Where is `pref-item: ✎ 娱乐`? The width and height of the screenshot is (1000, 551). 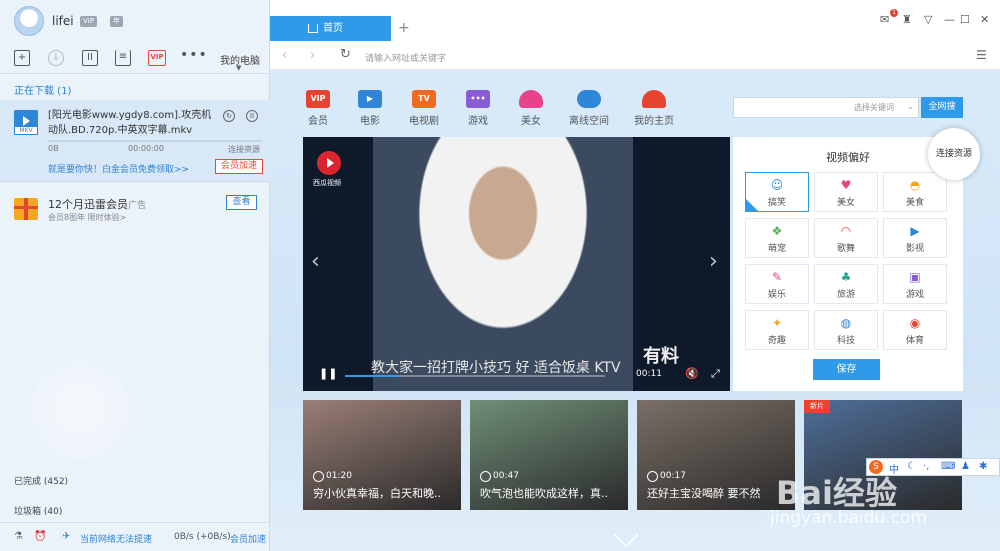 pref-item: ✎ 娱乐 is located at coordinates (777, 284).